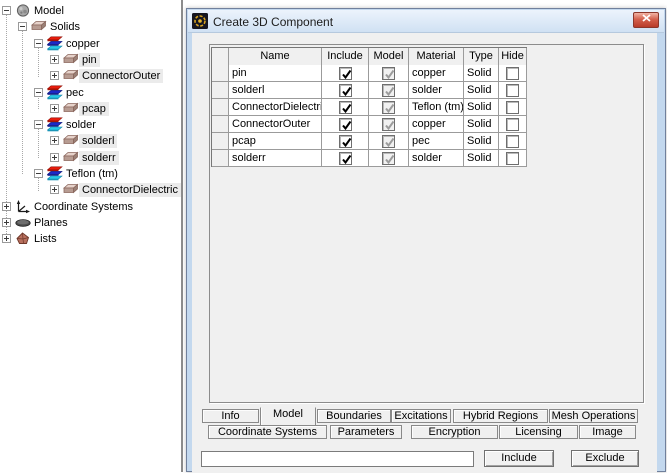 Image resolution: width=667 pixels, height=473 pixels. Describe the element at coordinates (90, 239) in the screenshot. I see `tree-item-lists: Lists` at that location.